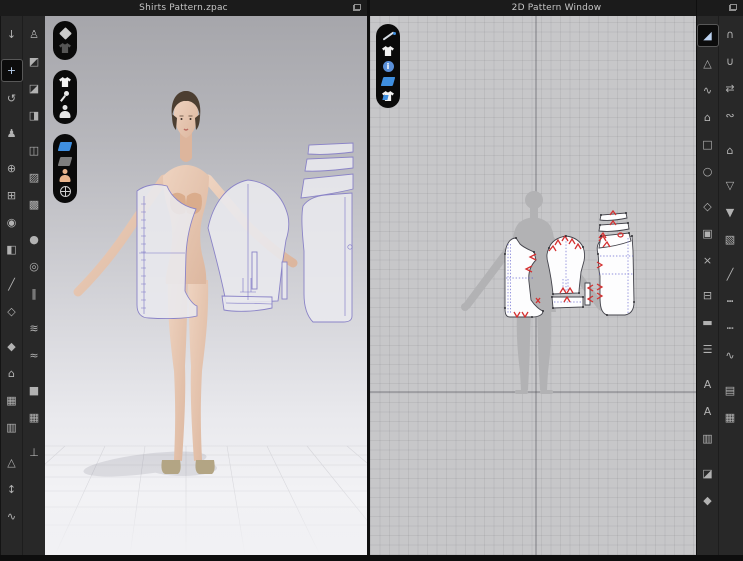 This screenshot has width=743, height=561. What do you see at coordinates (708, 322) in the screenshot?
I see `internal-line-icon: ▬` at bounding box center [708, 322].